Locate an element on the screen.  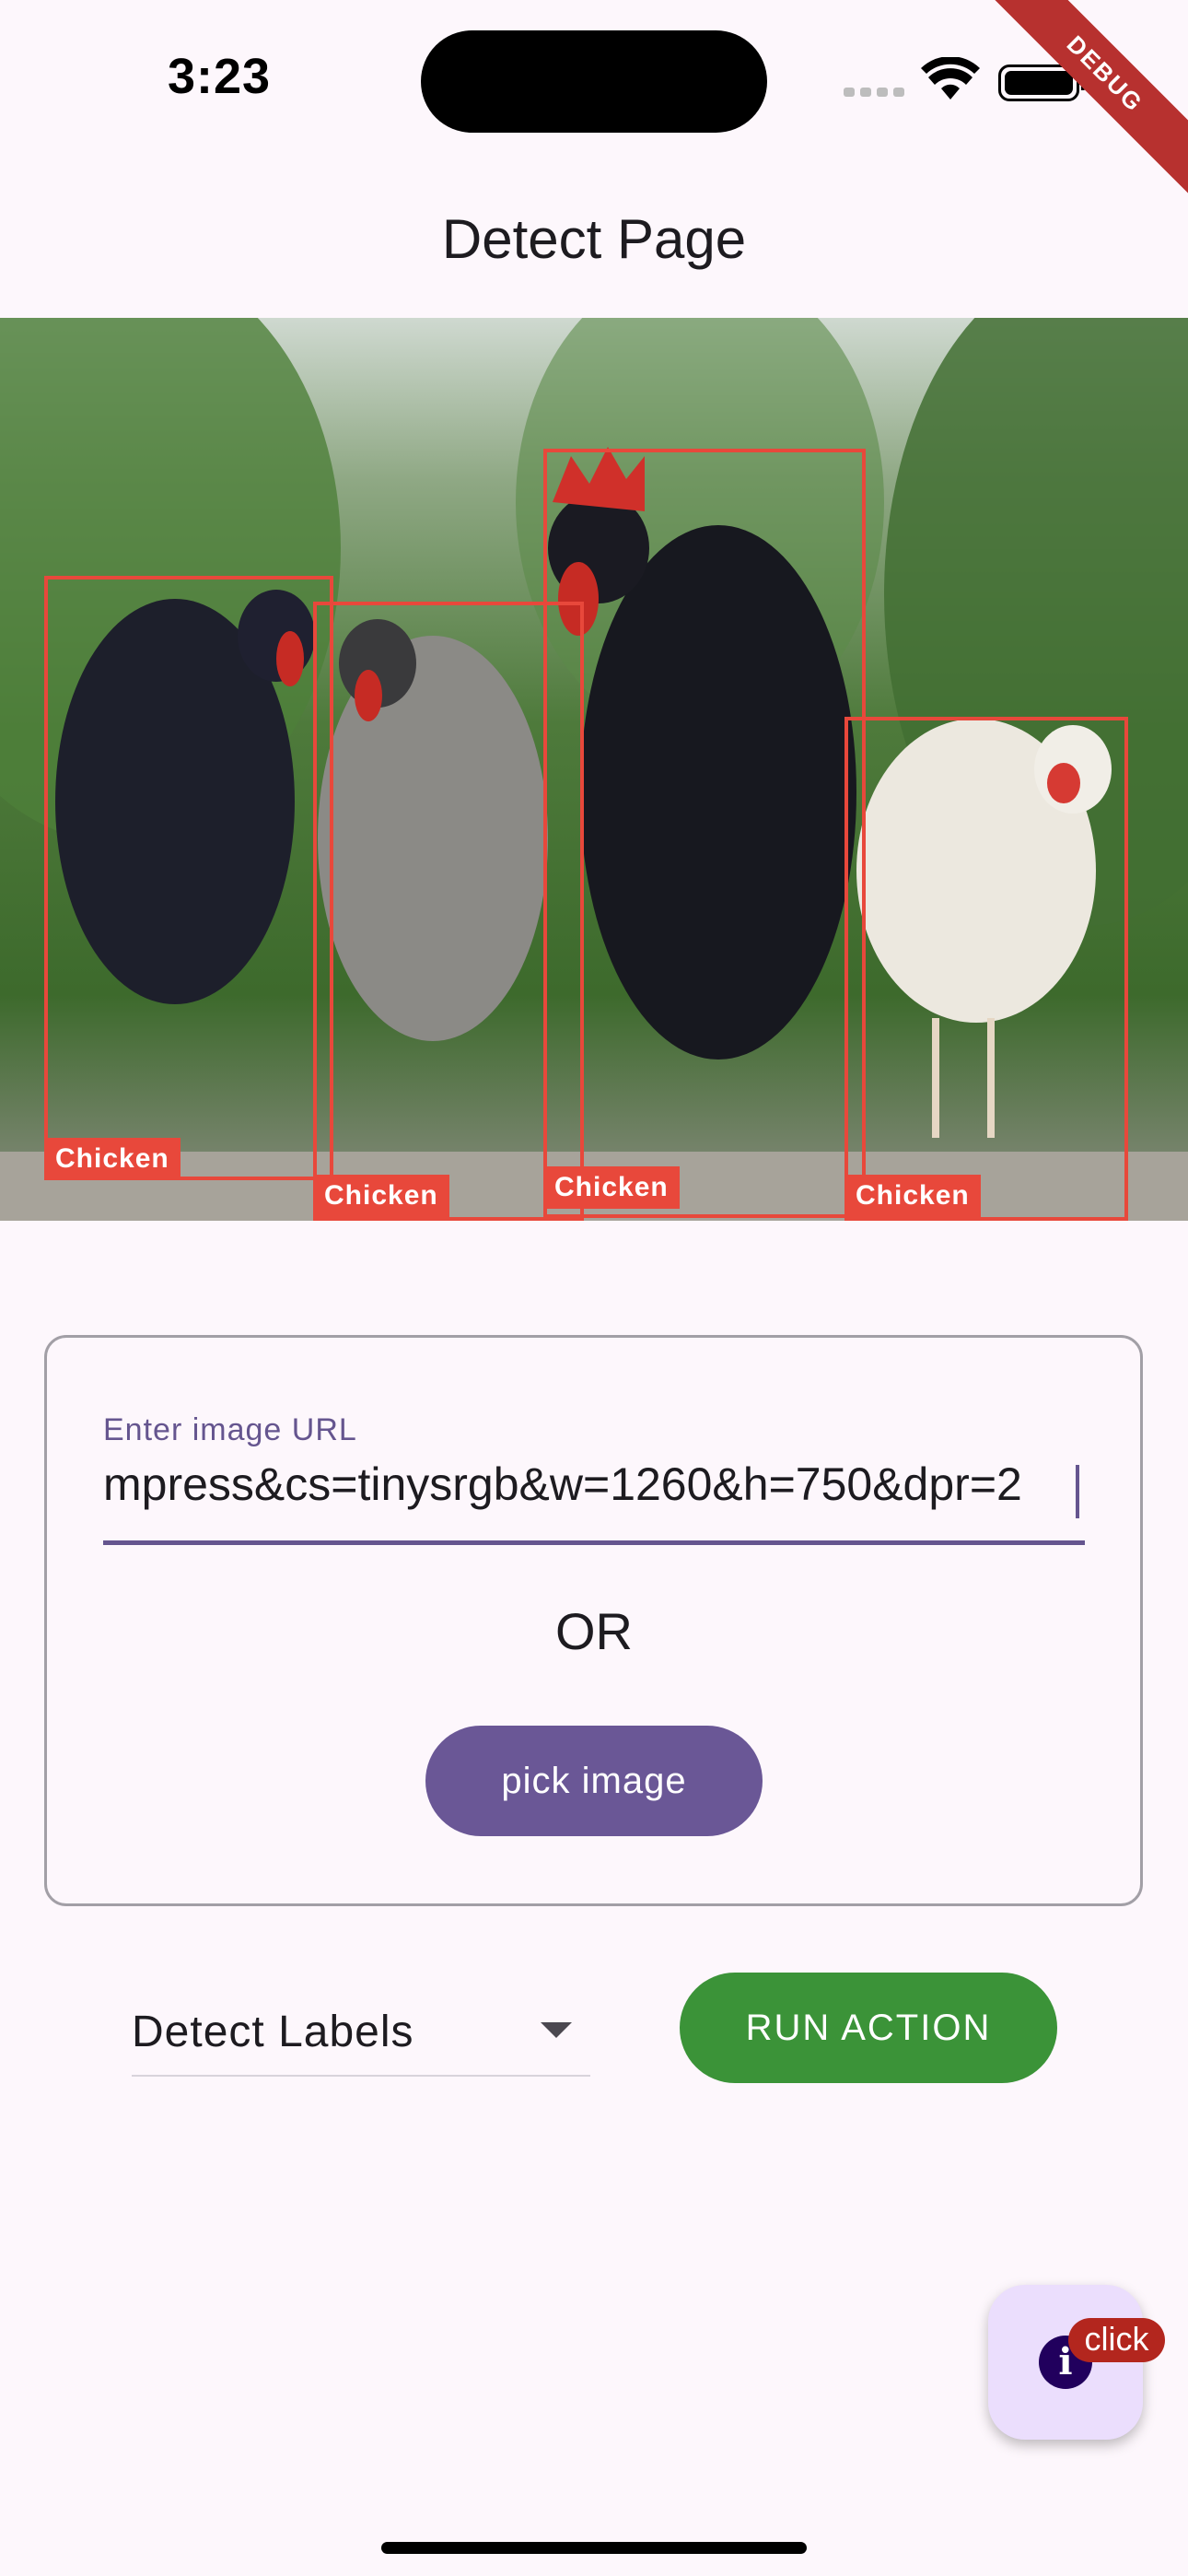
text-cursor is located at coordinates (1077, 1491).